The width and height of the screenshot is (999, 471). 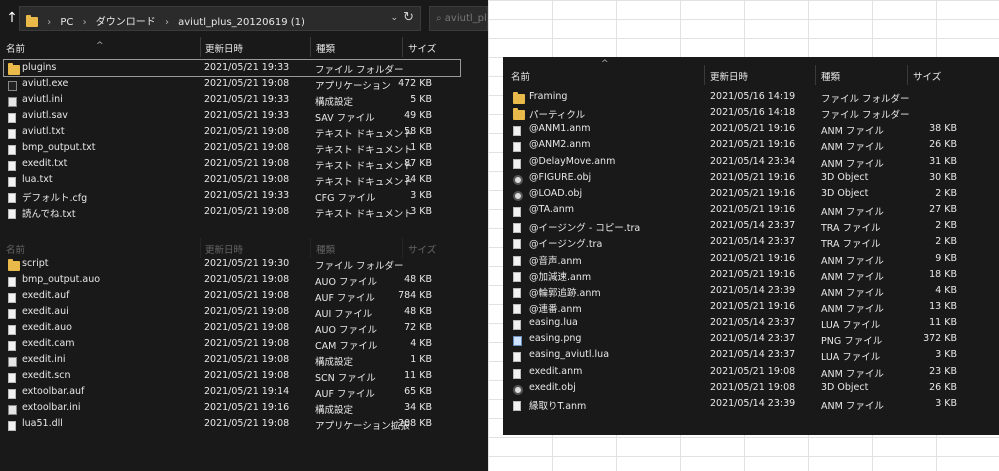 I want to click on file-row: パーティクル 2021/05/16 14:18 ファイル フォルダー, so click(x=750, y=113).